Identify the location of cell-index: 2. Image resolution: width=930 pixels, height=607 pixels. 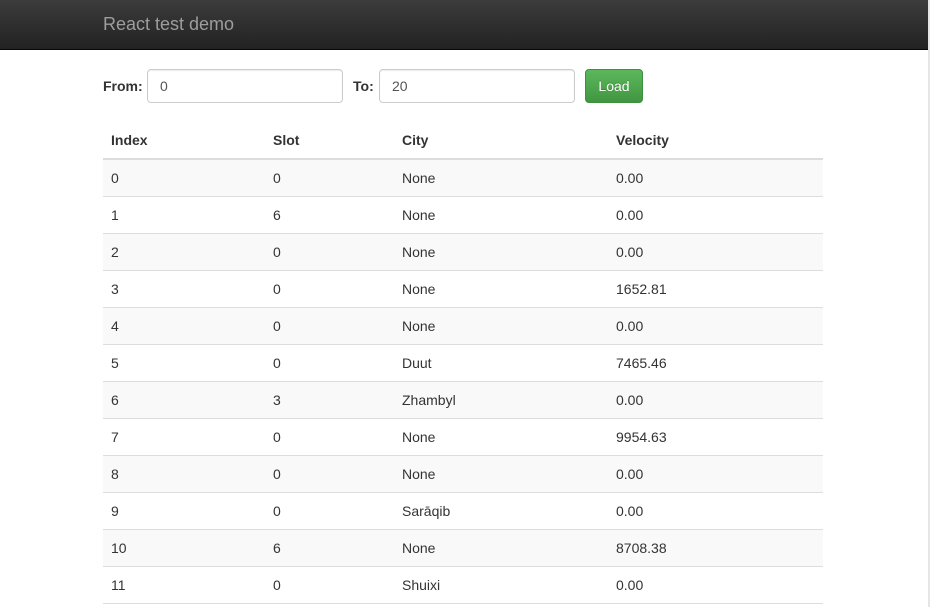
(184, 252).